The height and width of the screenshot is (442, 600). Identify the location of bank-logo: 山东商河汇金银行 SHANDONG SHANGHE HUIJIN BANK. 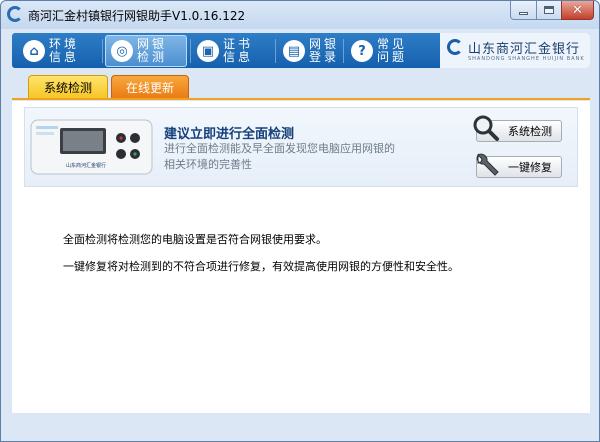
(515, 50).